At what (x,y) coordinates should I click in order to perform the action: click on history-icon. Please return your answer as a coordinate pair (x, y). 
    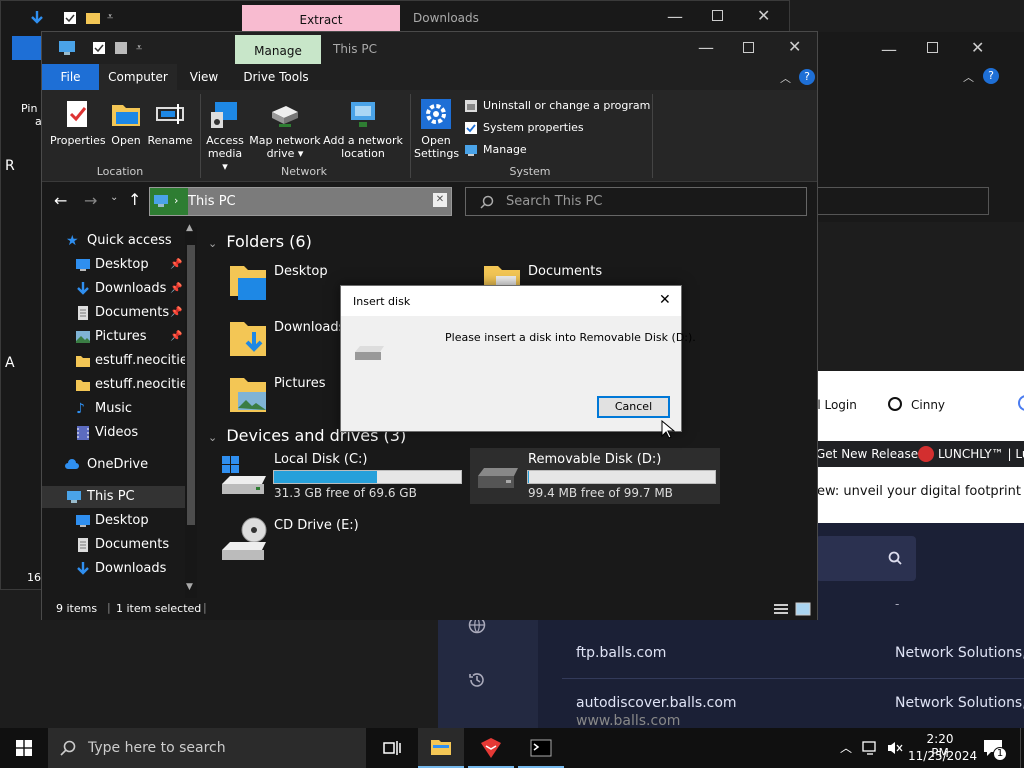
    Looking at the image, I should click on (477, 680).